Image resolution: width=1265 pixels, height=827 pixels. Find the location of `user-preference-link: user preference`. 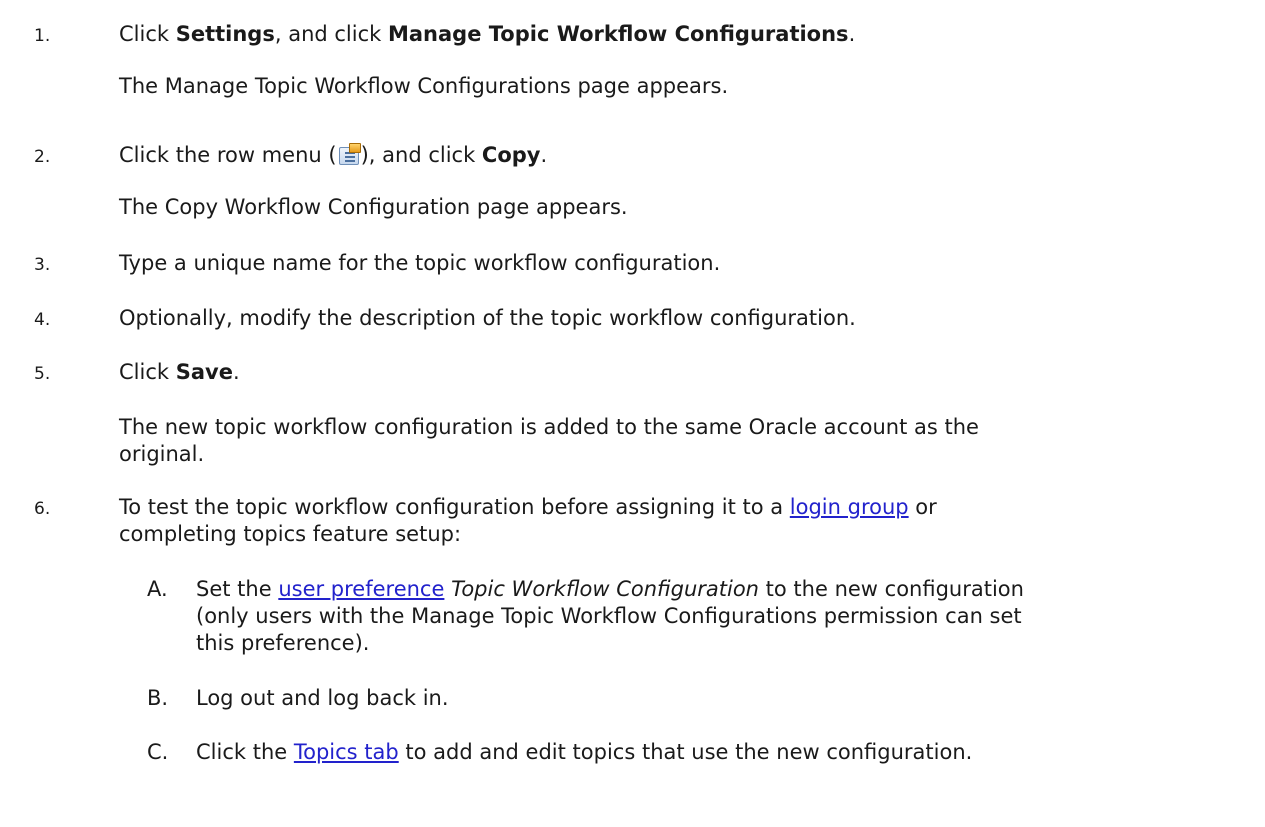

user-preference-link: user preference is located at coordinates (361, 589).